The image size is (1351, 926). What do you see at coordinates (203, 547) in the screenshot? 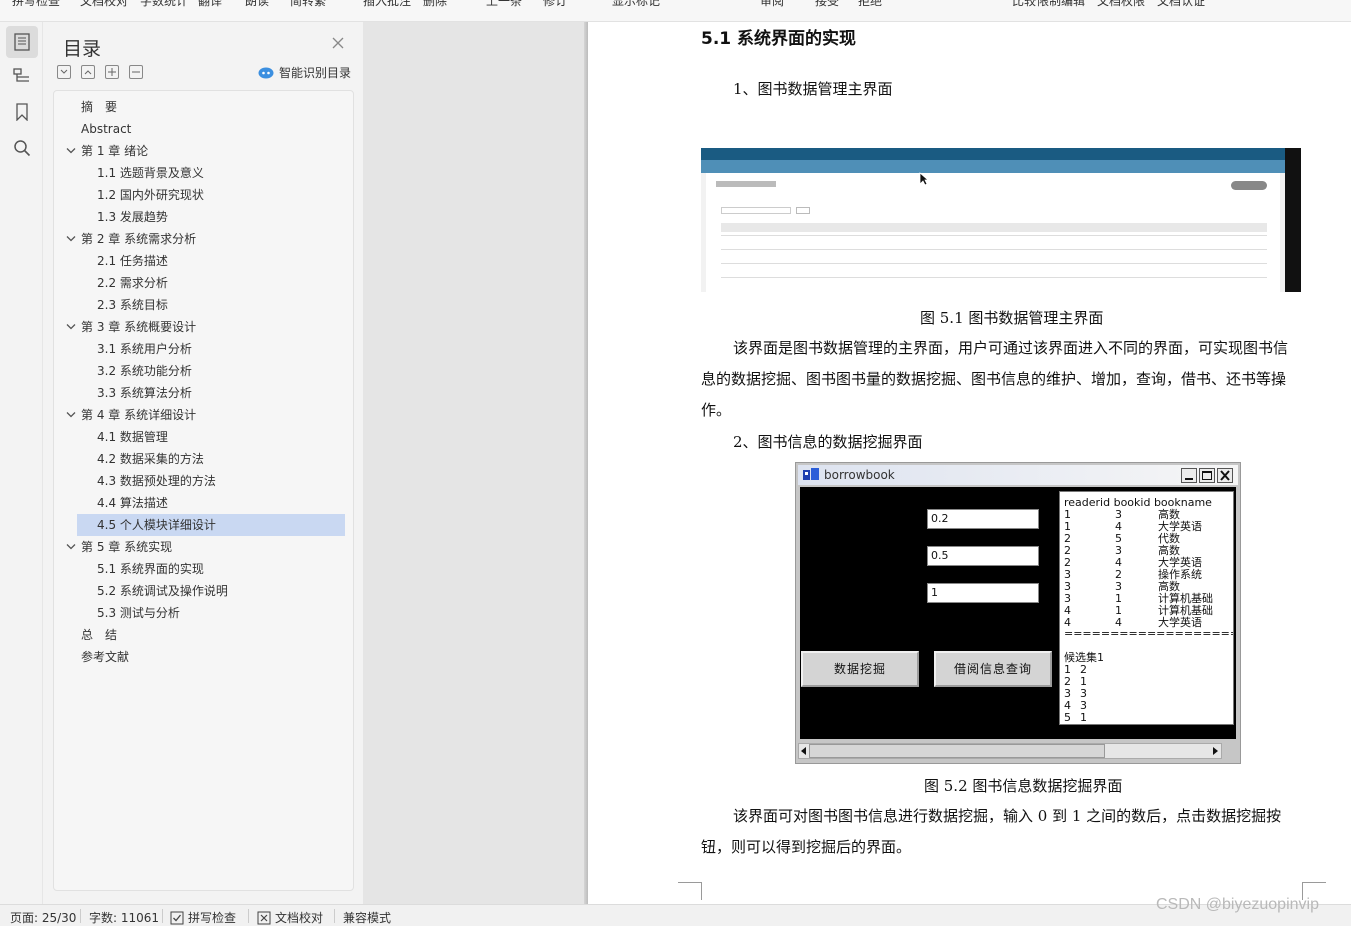
I see `toc-chapter-item: 第 5 章 系统实现` at bounding box center [203, 547].